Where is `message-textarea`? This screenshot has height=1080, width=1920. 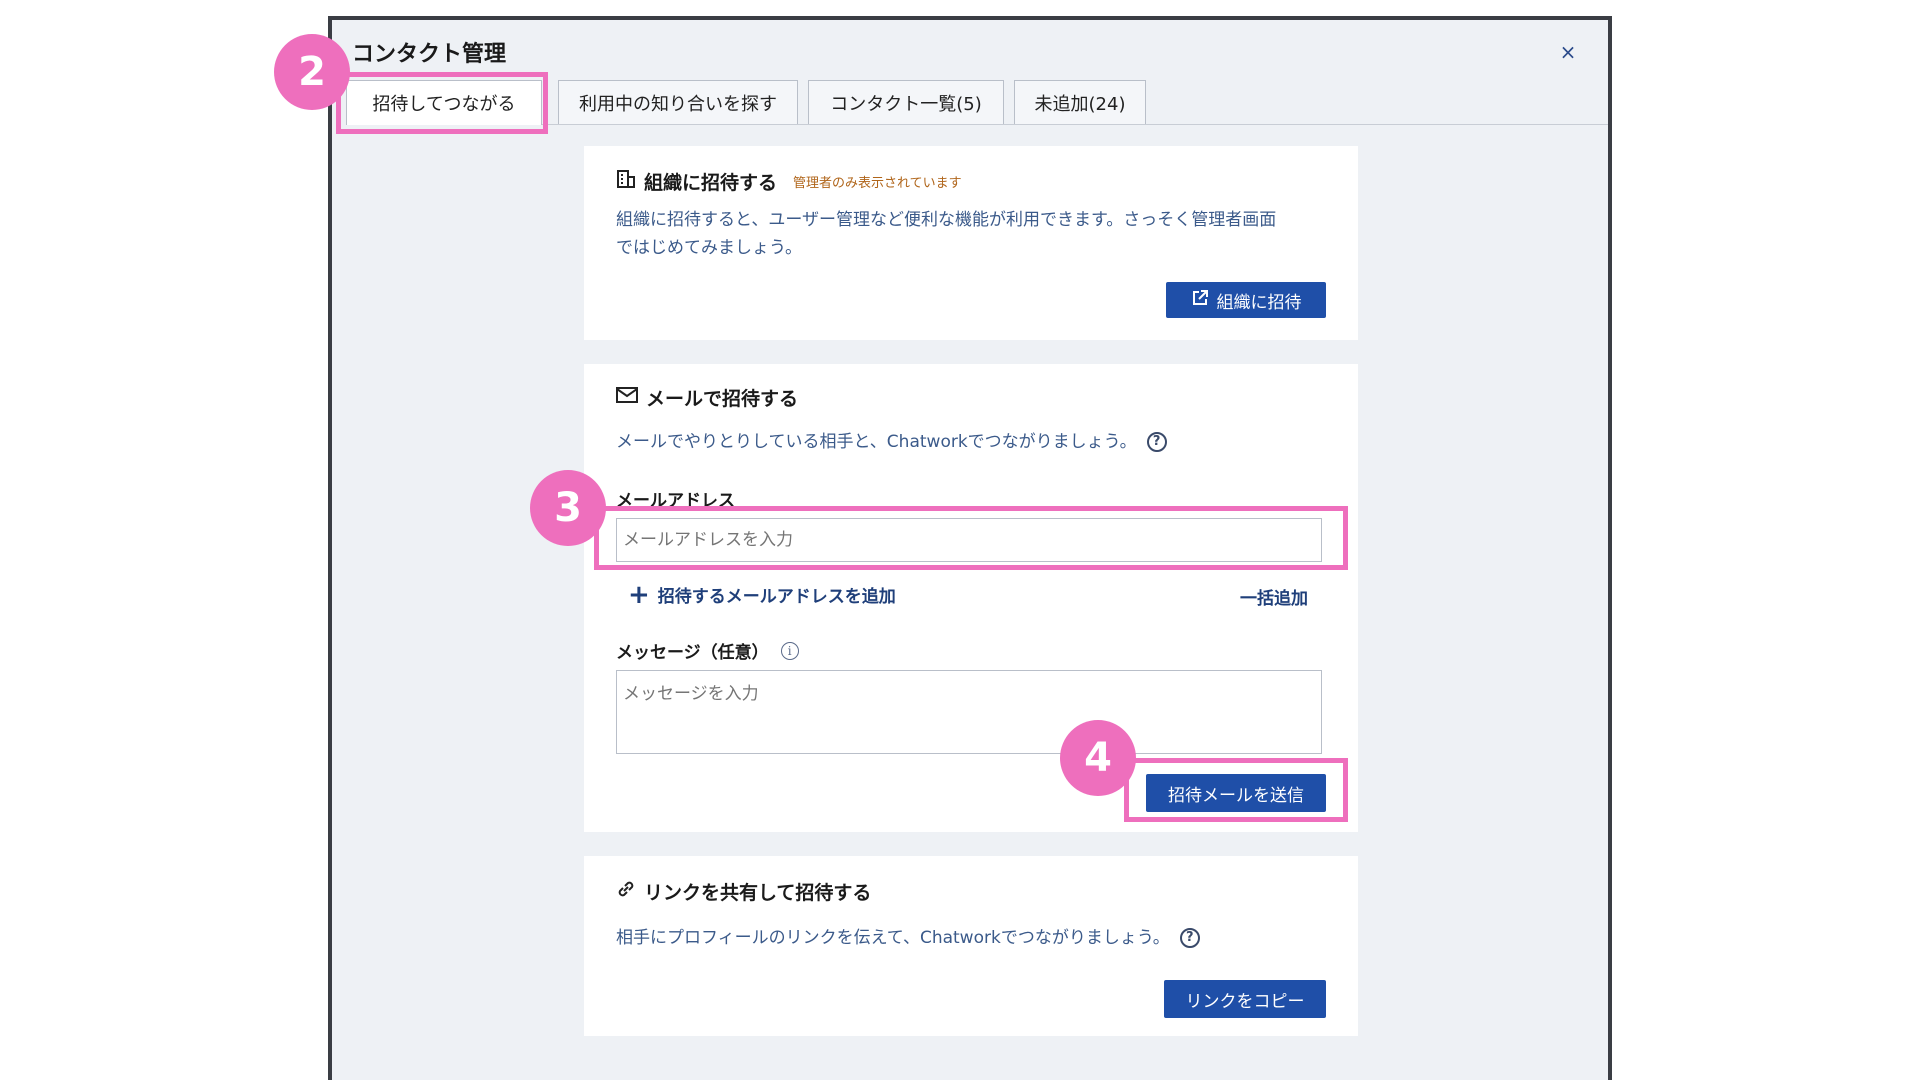
message-textarea is located at coordinates (969, 712).